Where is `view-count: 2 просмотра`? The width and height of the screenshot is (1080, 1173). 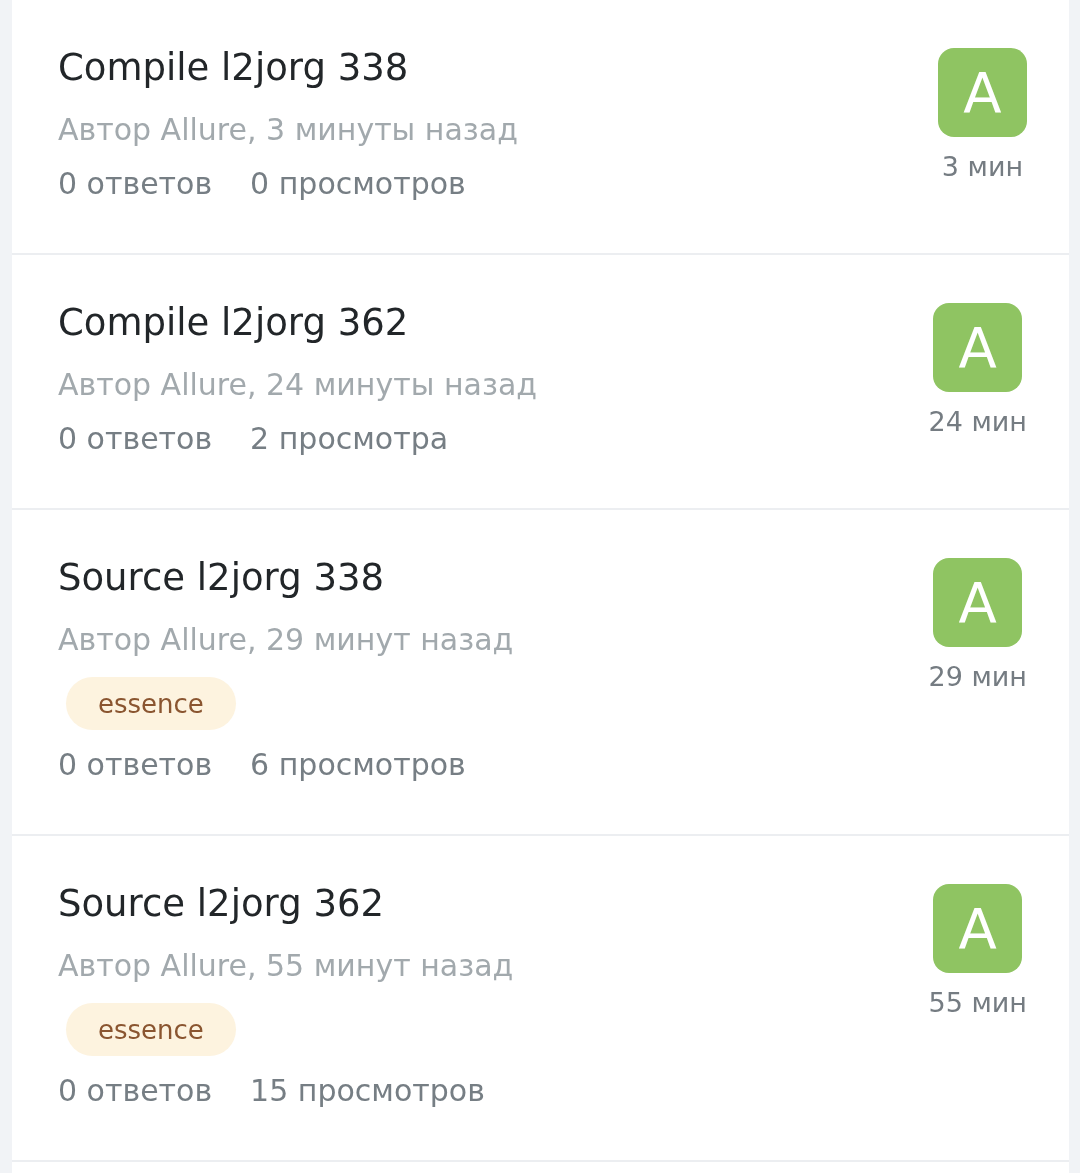
view-count: 2 просмотра is located at coordinates (349, 439).